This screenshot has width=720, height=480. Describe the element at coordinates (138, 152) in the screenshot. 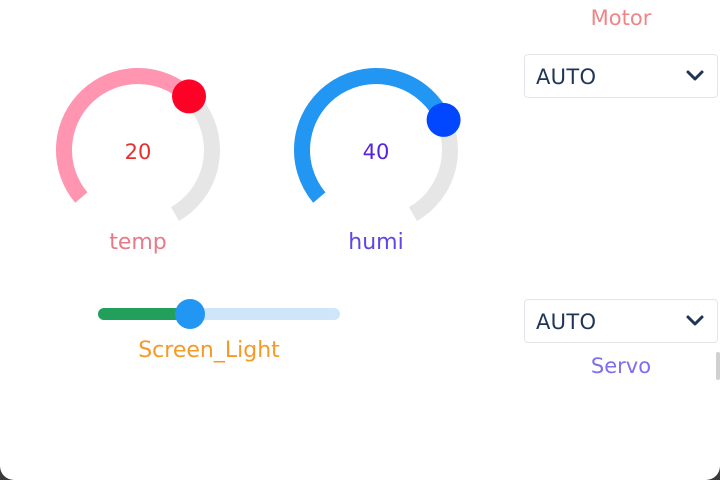

I see `temp-value: 20` at that location.